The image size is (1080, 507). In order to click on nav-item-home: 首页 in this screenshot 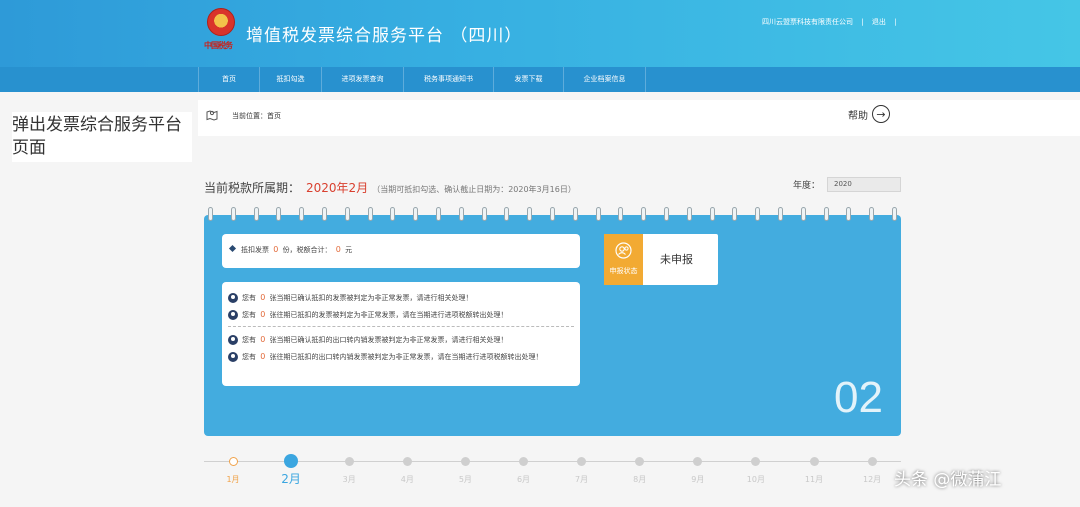, I will do `click(229, 79)`.